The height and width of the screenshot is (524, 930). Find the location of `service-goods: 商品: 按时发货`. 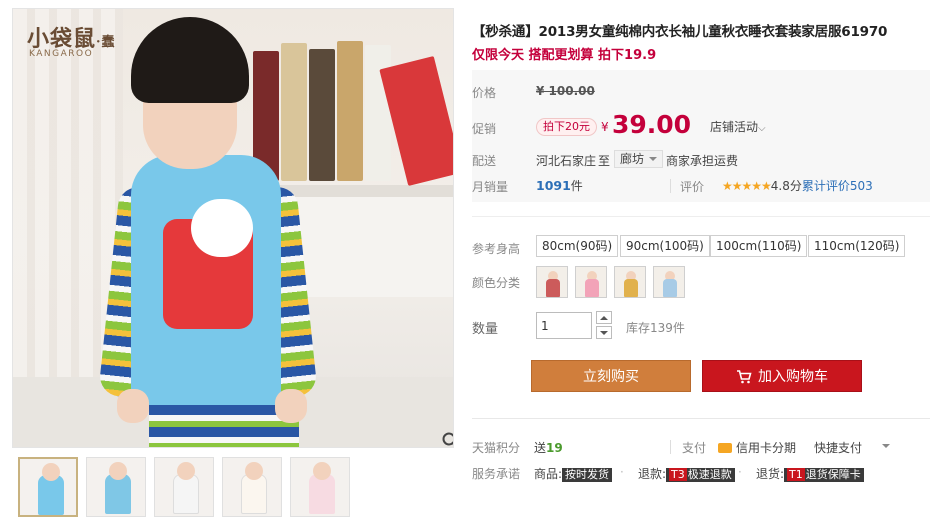

service-goods: 商品: 按时发货 is located at coordinates (573, 473).